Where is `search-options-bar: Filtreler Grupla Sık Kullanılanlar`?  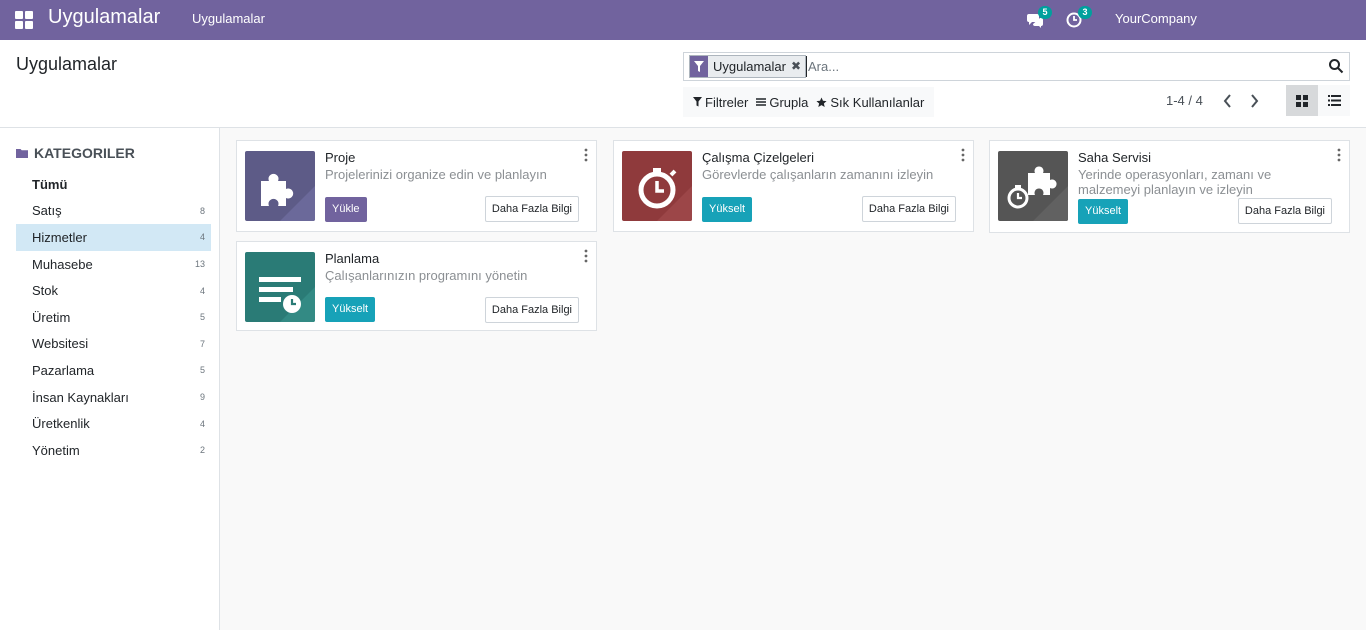
search-options-bar: Filtreler Grupla Sık Kullanılanlar is located at coordinates (809, 102).